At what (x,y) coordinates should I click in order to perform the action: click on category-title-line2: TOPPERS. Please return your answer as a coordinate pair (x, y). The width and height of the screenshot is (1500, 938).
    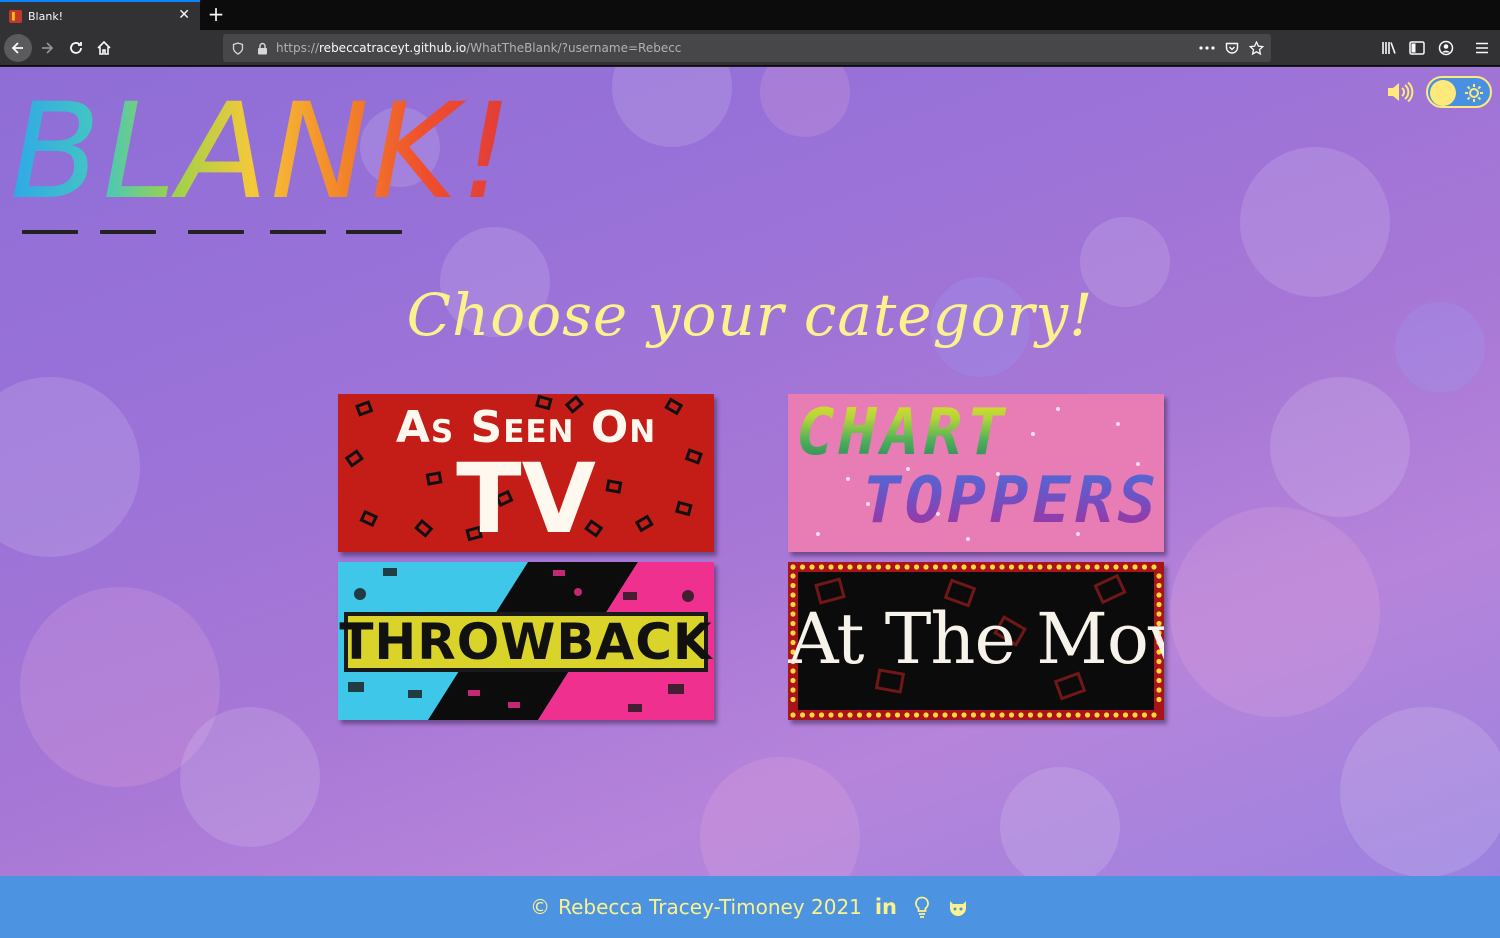
    Looking at the image, I should click on (1011, 501).